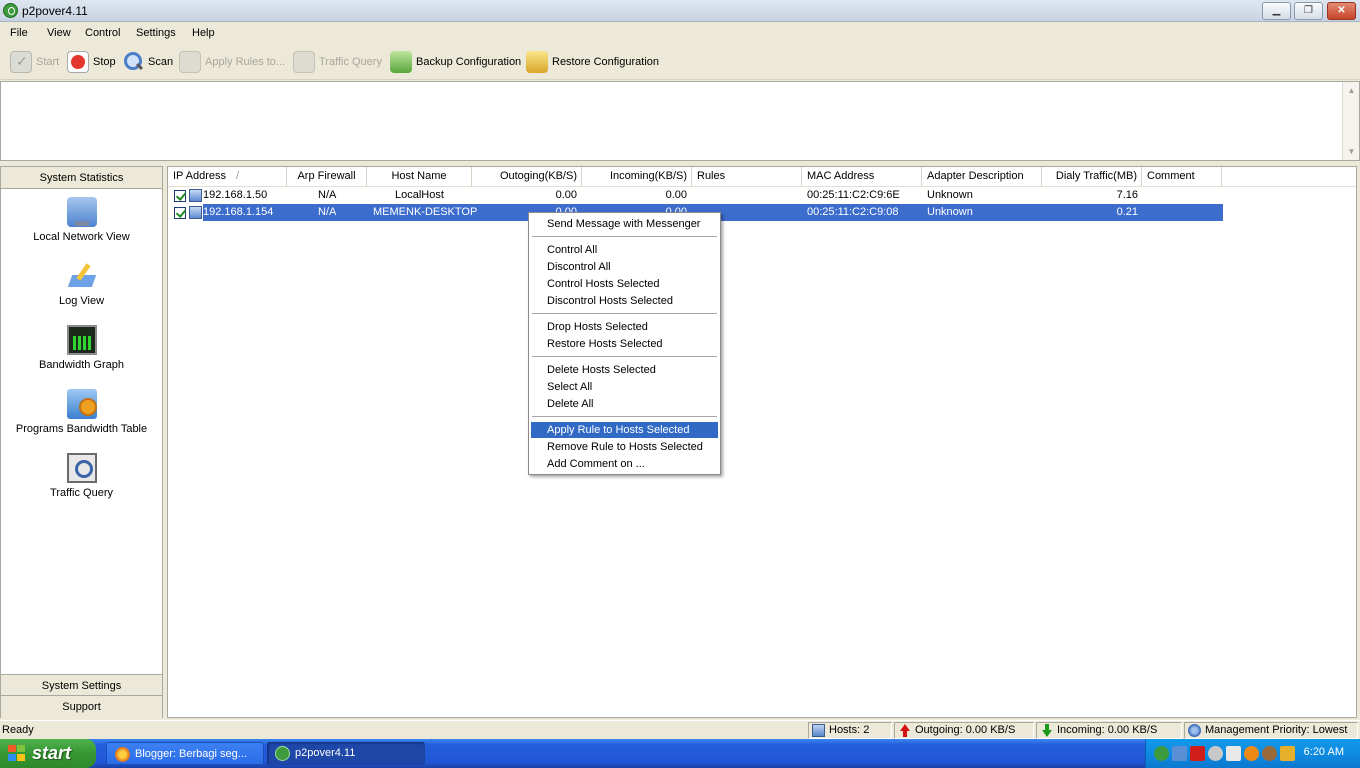 The width and height of the screenshot is (1360, 768). I want to click on column-comment: Comment, so click(1182, 176).